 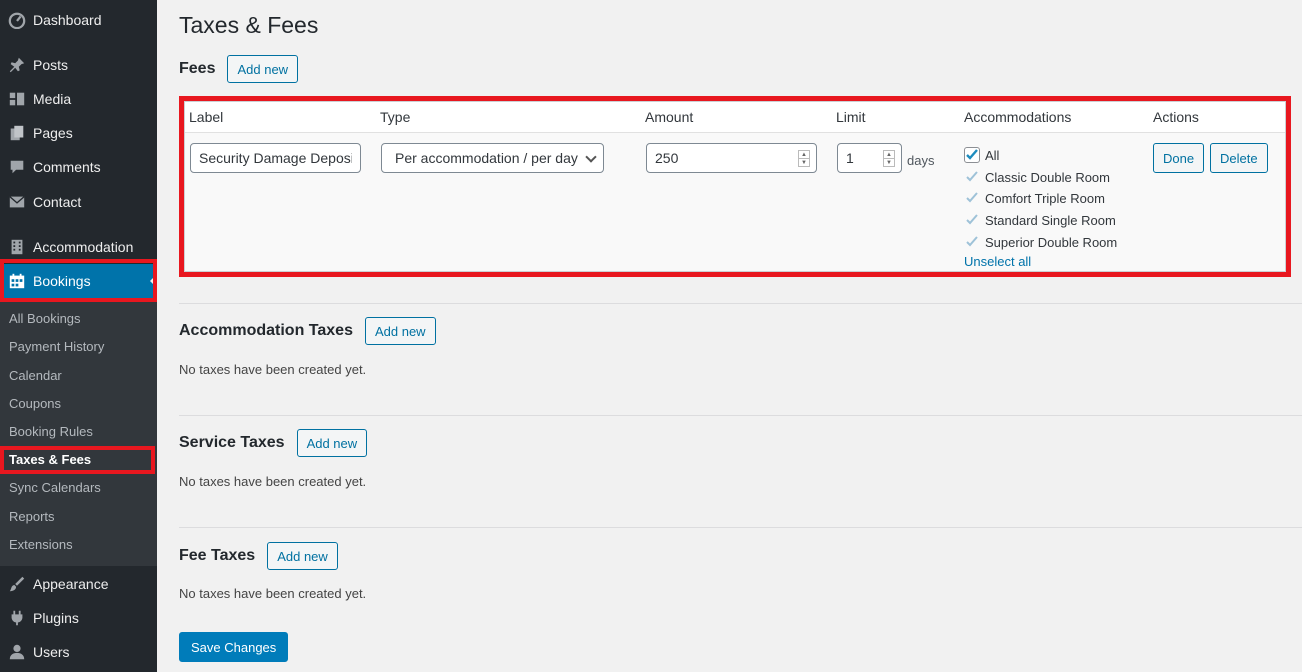 I want to click on limit-unit-label: days, so click(x=921, y=160).